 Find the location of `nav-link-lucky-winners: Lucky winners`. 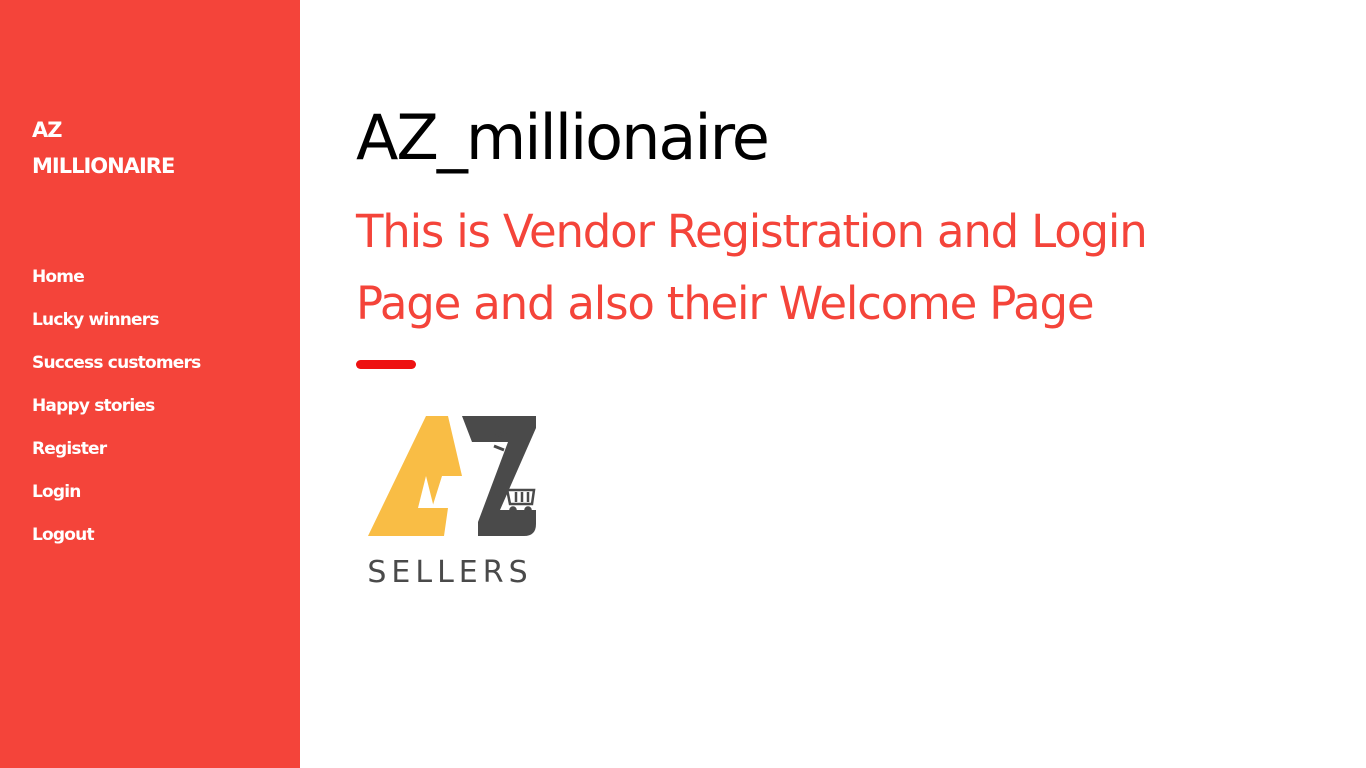

nav-link-lucky-winners: Lucky winners is located at coordinates (116, 326).